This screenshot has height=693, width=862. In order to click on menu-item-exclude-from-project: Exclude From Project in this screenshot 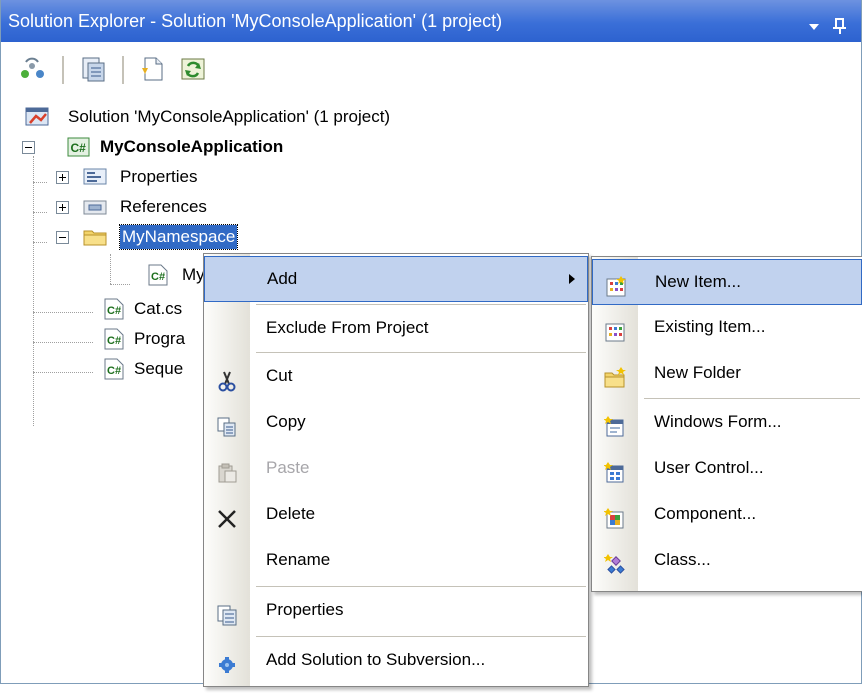, I will do `click(396, 328)`.